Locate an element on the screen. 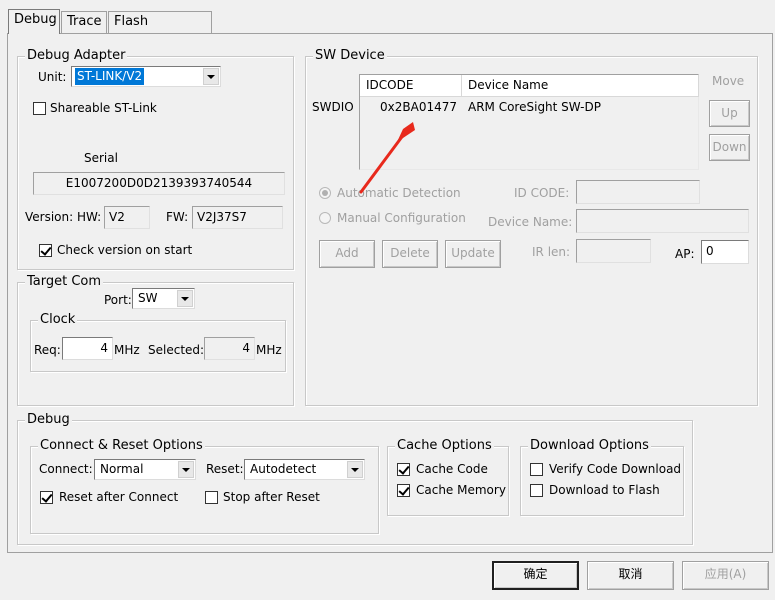  verify-download-label: Verify Code Download is located at coordinates (615, 469).